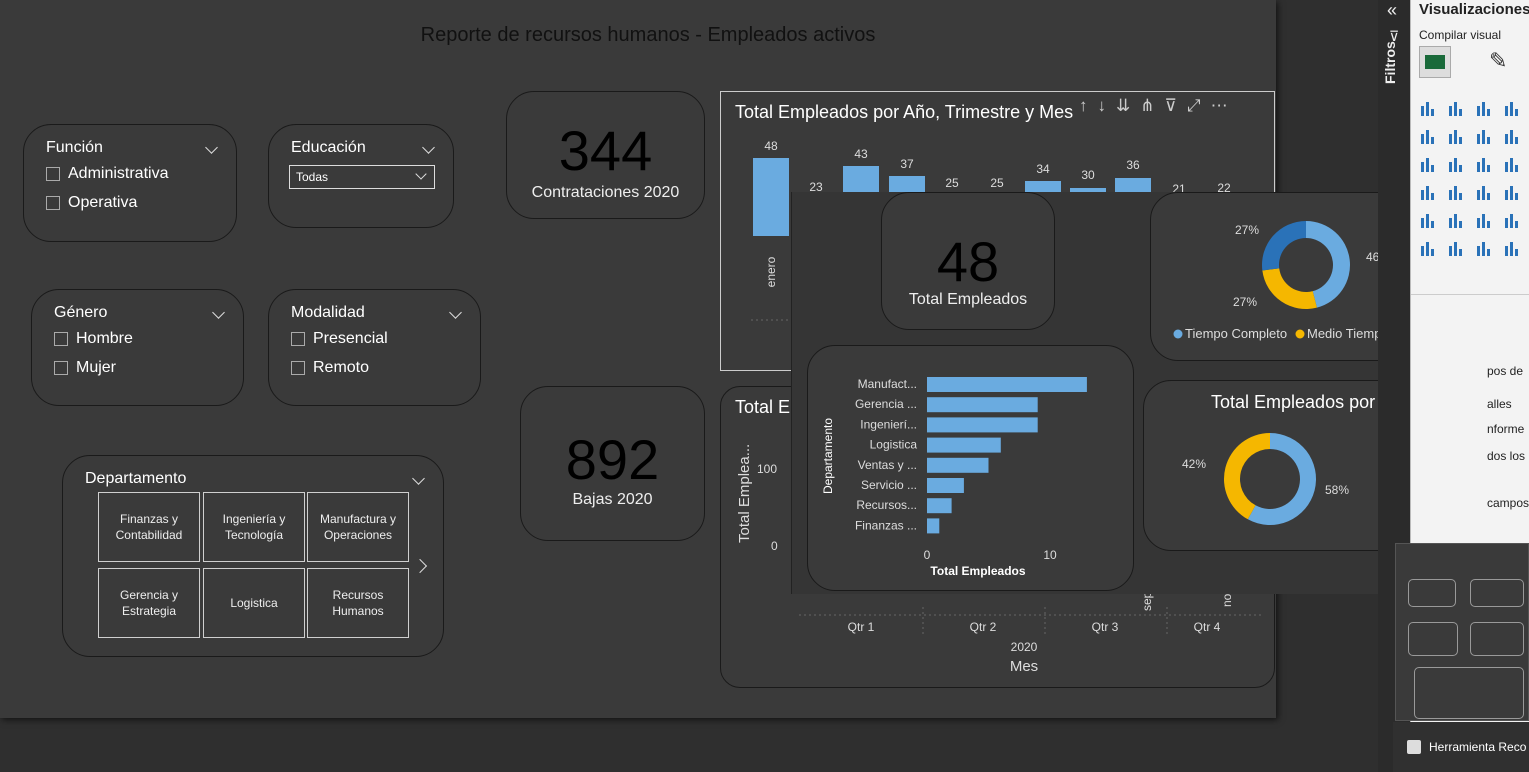 This screenshot has width=1529, height=772. I want to click on matrix-icon, so click(1428, 249).